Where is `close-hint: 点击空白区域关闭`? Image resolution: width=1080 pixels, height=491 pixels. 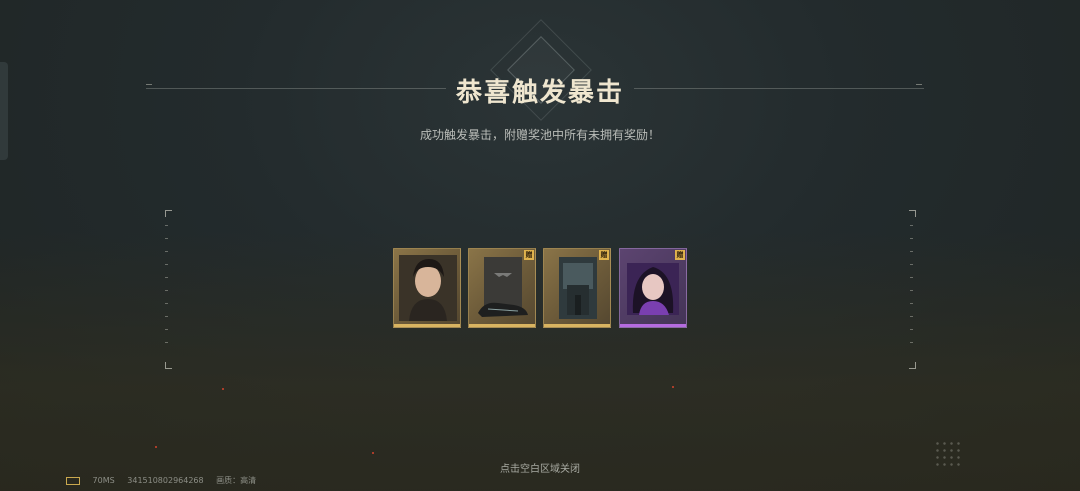
close-hint: 点击空白区域关闭 is located at coordinates (540, 467).